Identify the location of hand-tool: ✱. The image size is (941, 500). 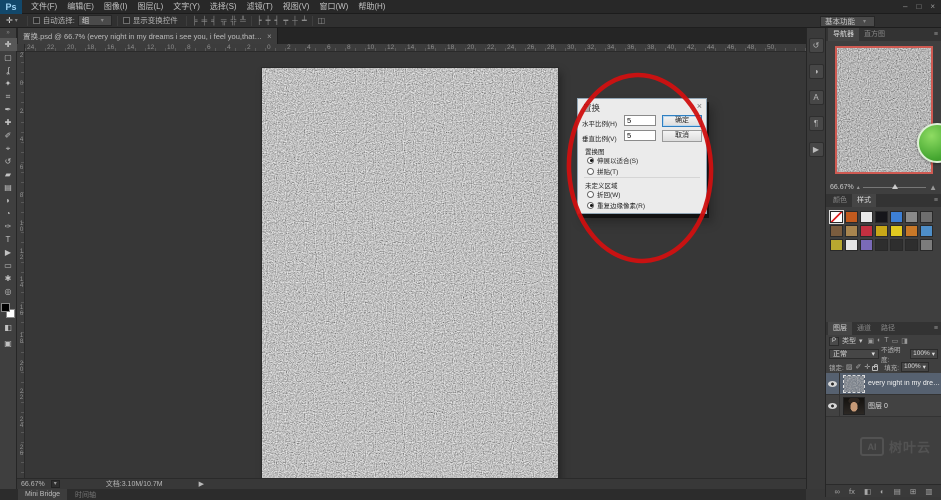
(8, 278).